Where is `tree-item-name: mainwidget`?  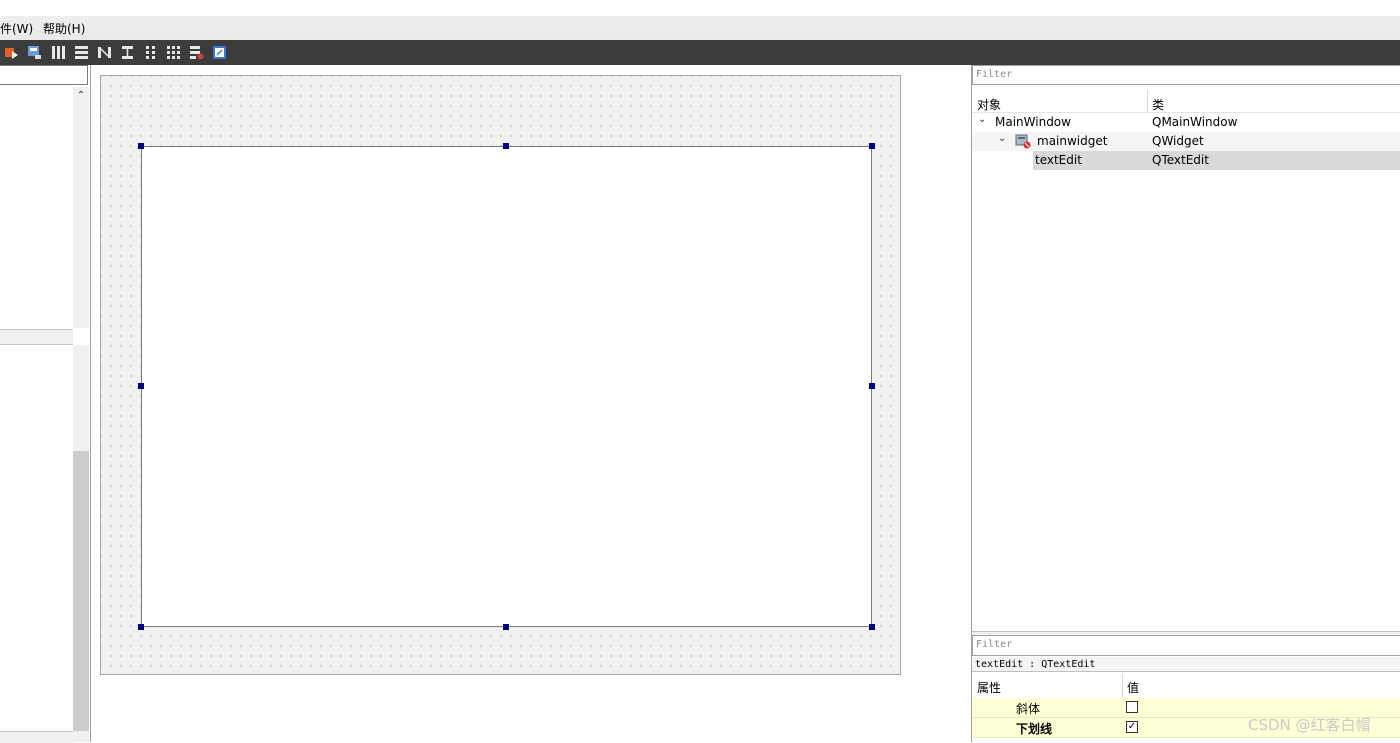
tree-item-name: mainwidget is located at coordinates (1072, 141).